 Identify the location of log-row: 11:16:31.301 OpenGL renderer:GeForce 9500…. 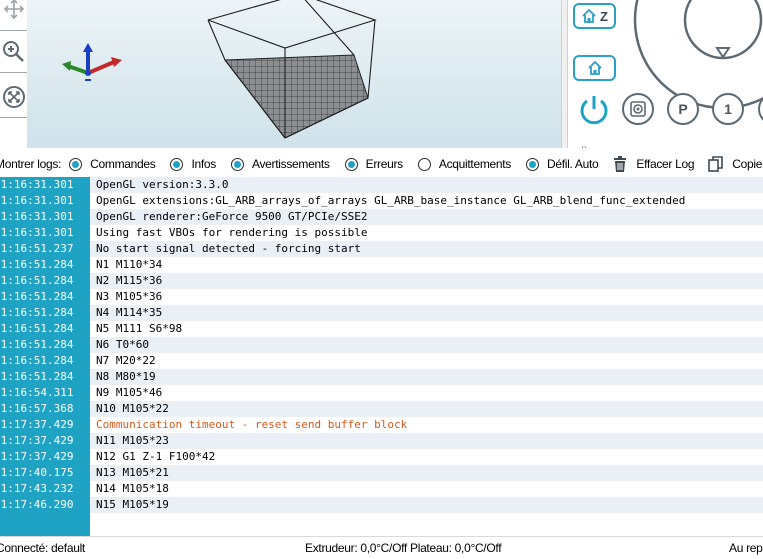
(381, 217).